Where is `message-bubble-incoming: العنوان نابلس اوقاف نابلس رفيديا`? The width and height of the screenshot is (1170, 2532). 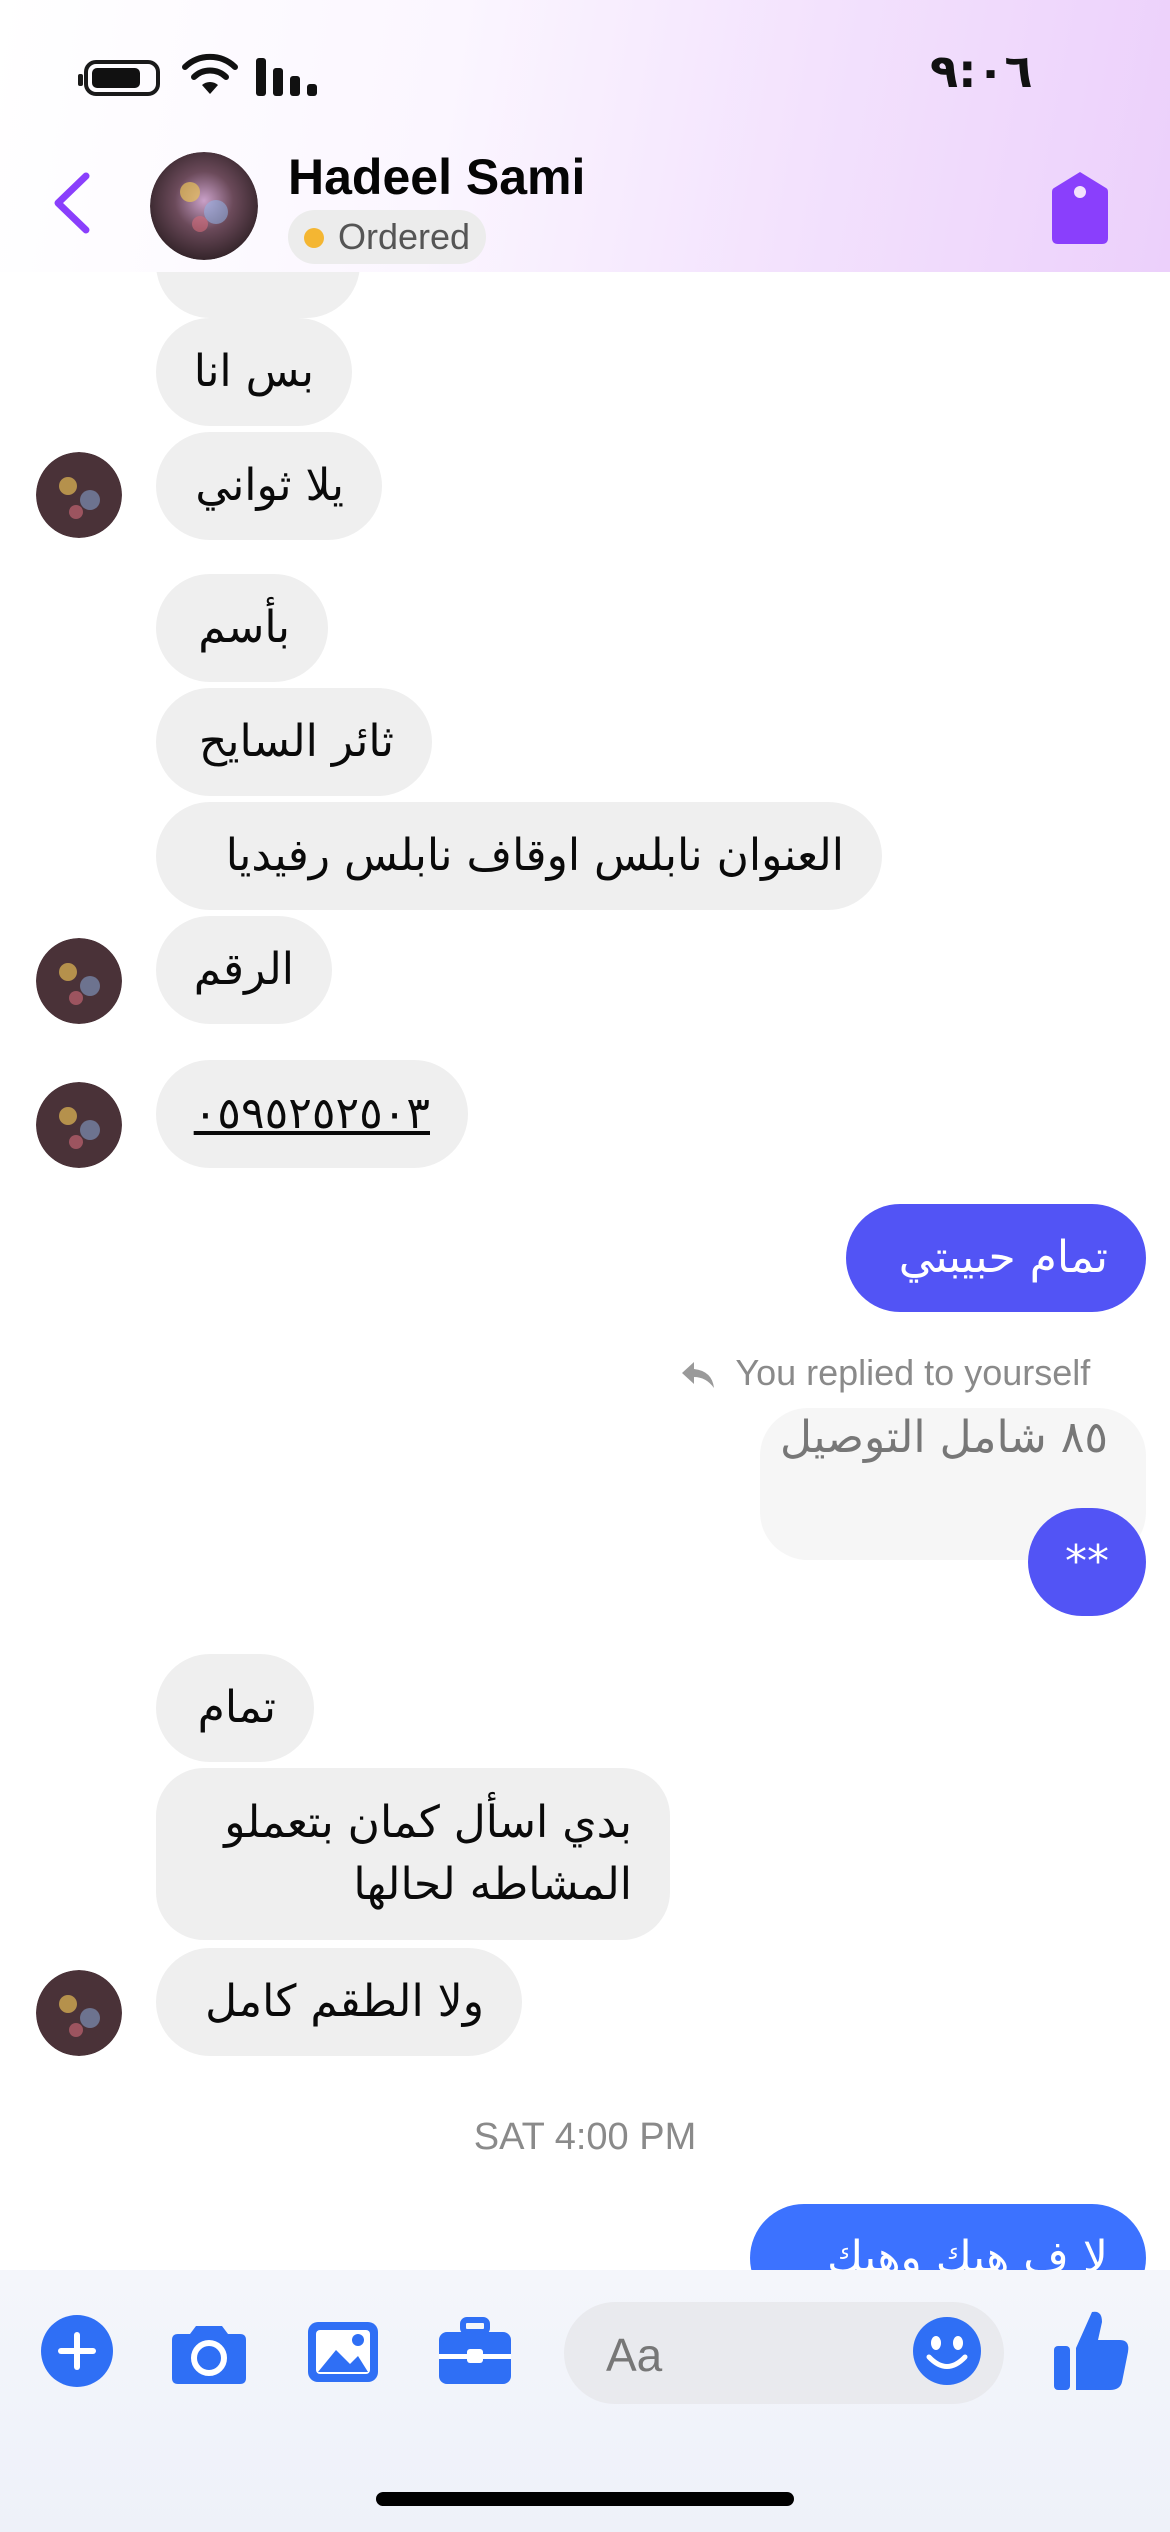 message-bubble-incoming: العنوان نابلس اوقاف نابلس رفيديا is located at coordinates (519, 856).